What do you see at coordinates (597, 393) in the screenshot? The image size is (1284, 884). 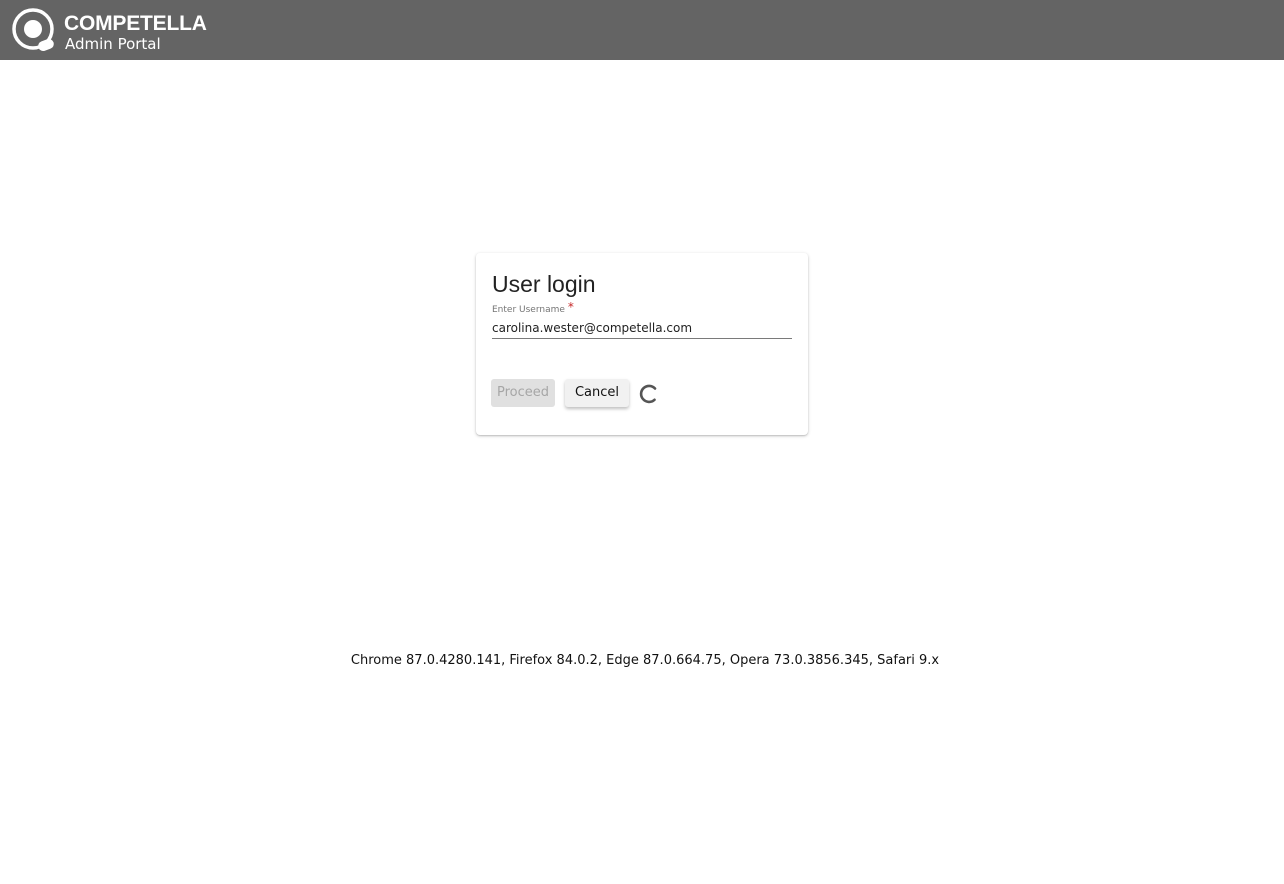 I see `cancel-button: Cancel` at bounding box center [597, 393].